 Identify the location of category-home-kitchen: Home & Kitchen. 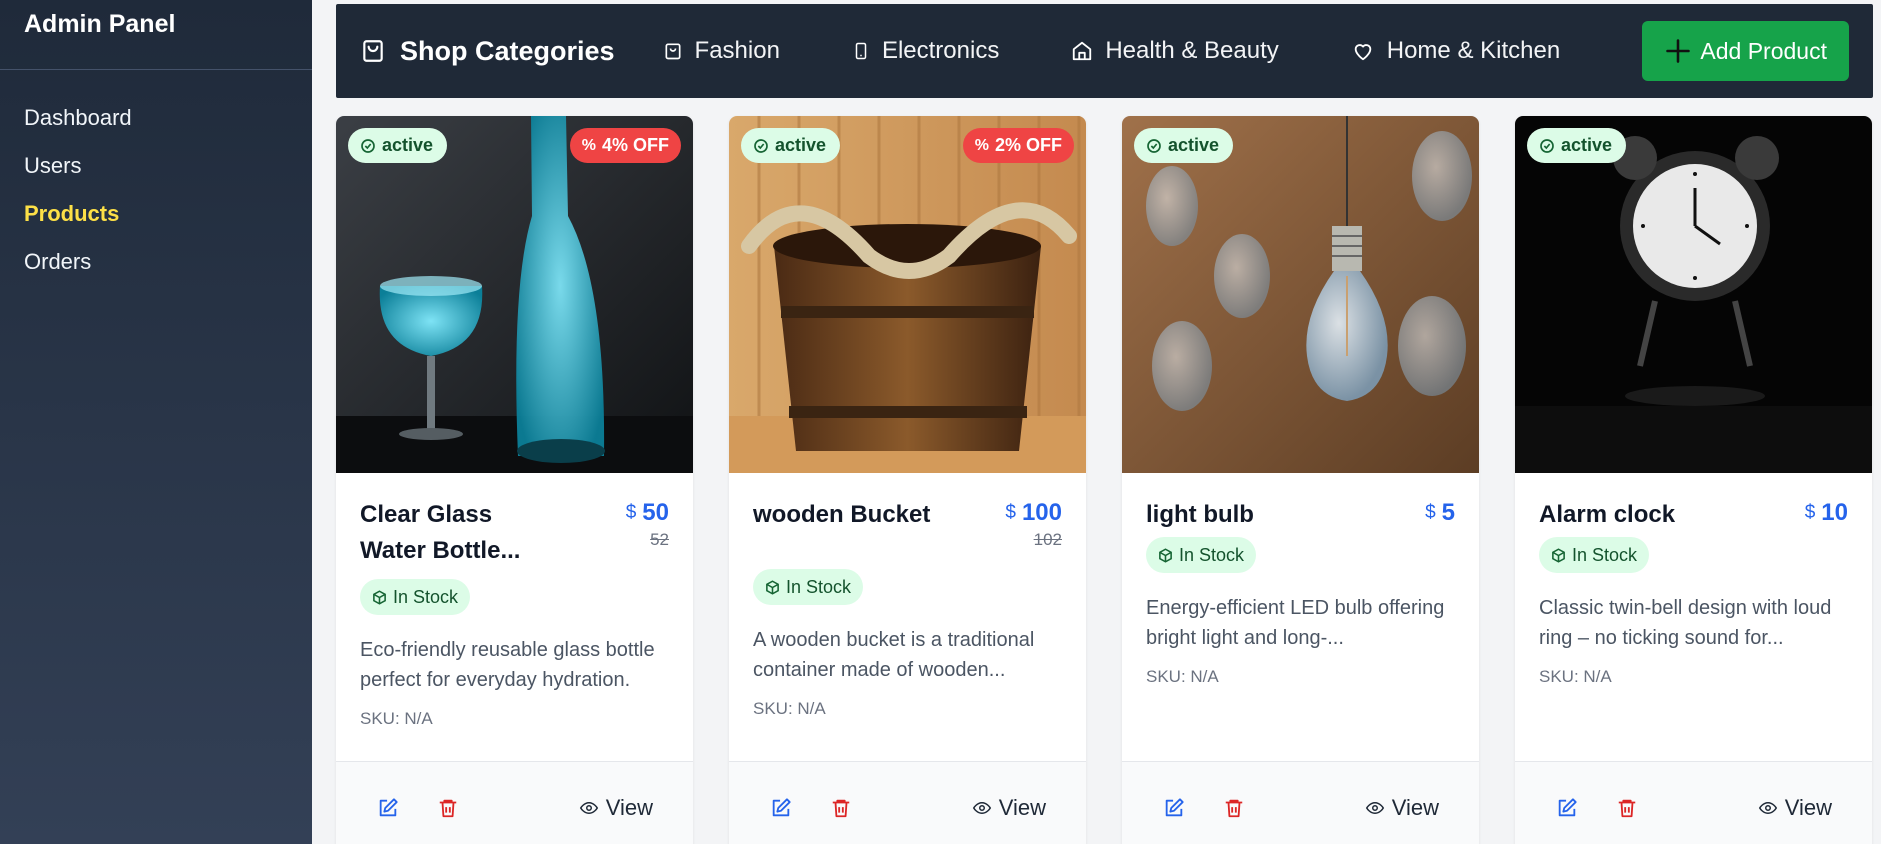
(1455, 51).